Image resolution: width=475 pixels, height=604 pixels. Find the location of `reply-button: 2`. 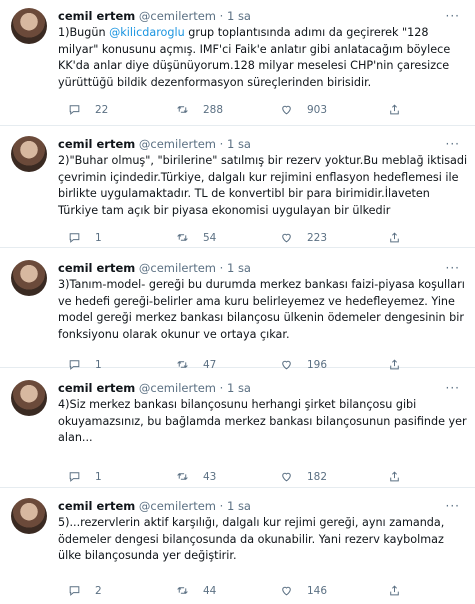

reply-button: 2 is located at coordinates (85, 590).